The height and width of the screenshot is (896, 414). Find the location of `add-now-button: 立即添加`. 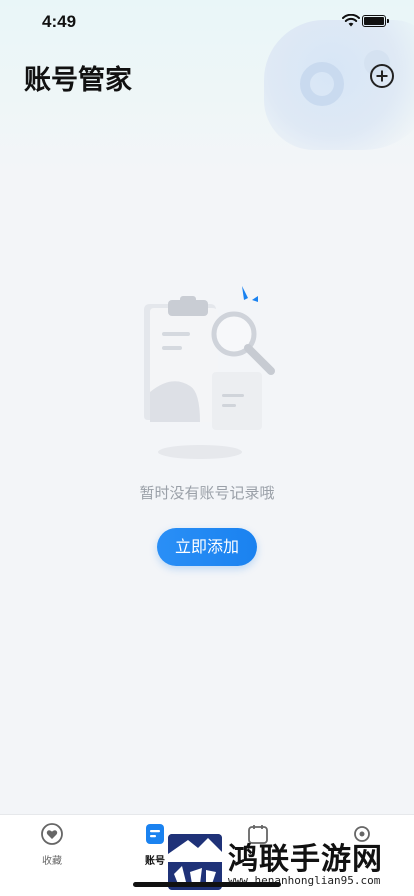

add-now-button: 立即添加 is located at coordinates (207, 547).